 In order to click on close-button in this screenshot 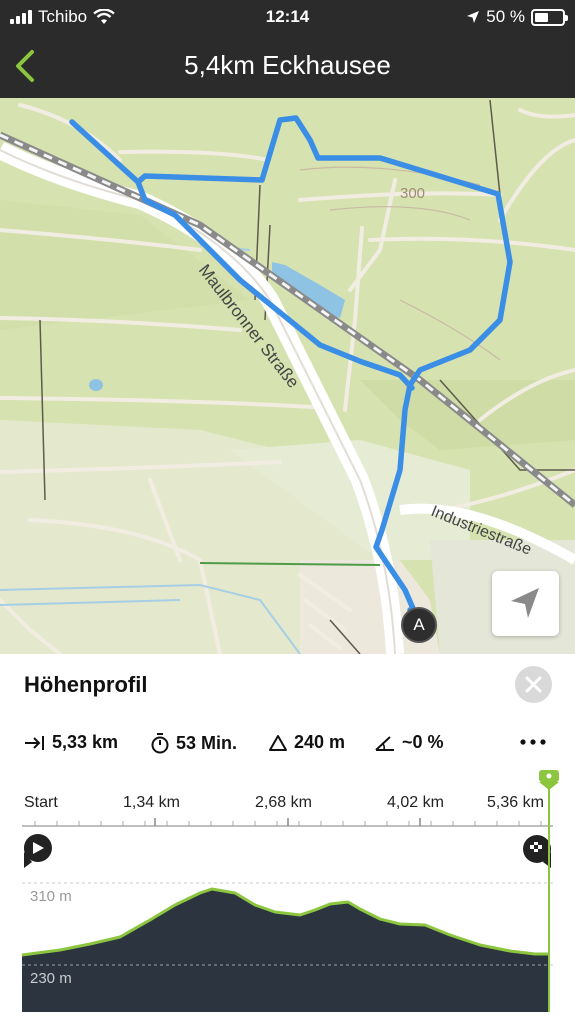, I will do `click(533, 684)`.